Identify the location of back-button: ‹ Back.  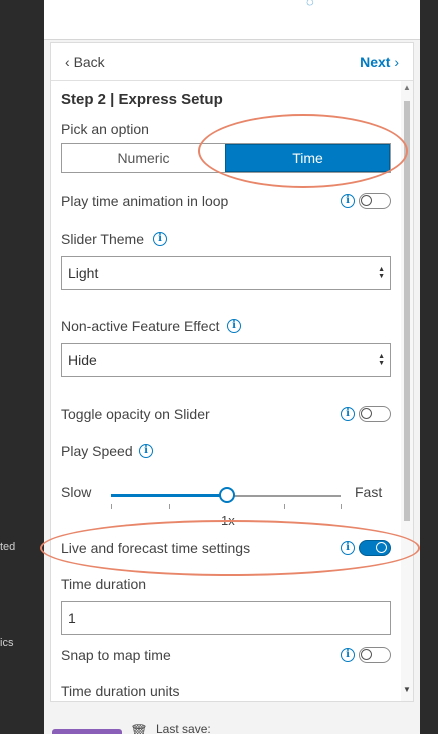
(85, 62).